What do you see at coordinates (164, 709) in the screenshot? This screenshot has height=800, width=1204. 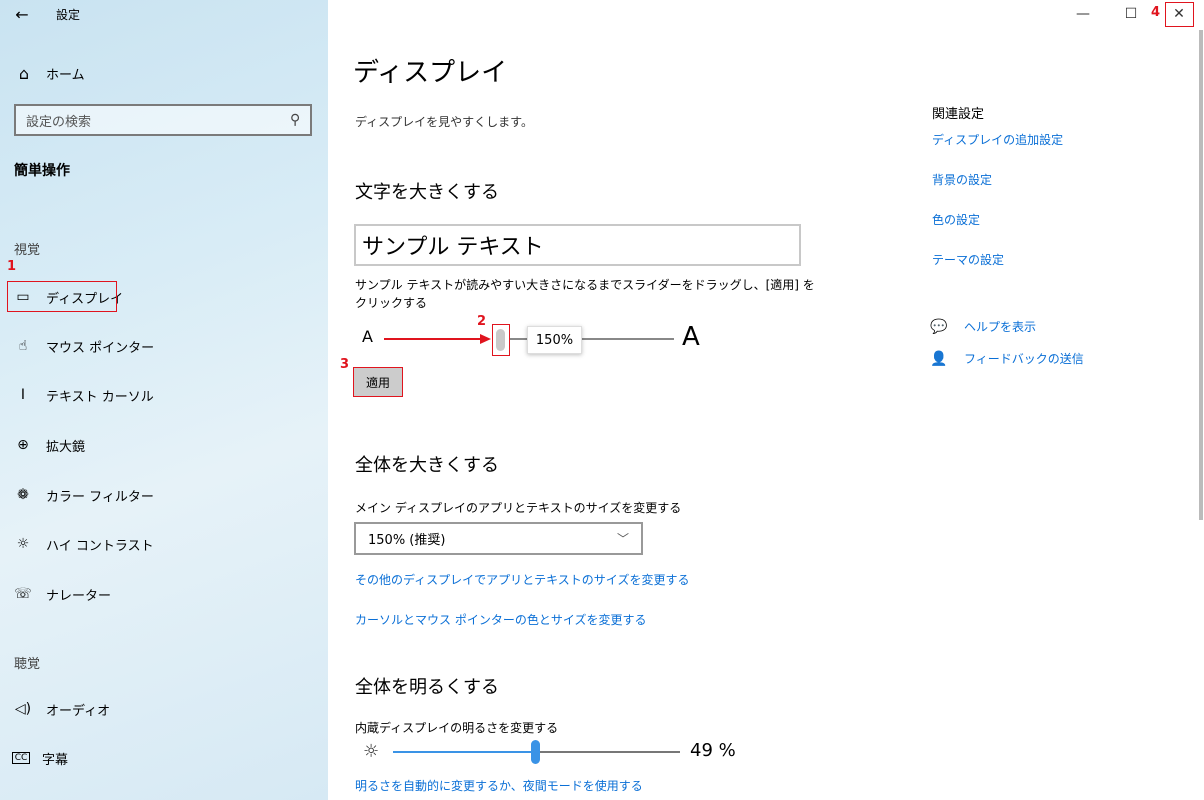 I see `sidebar-item-audio: ◁) オーディオ` at bounding box center [164, 709].